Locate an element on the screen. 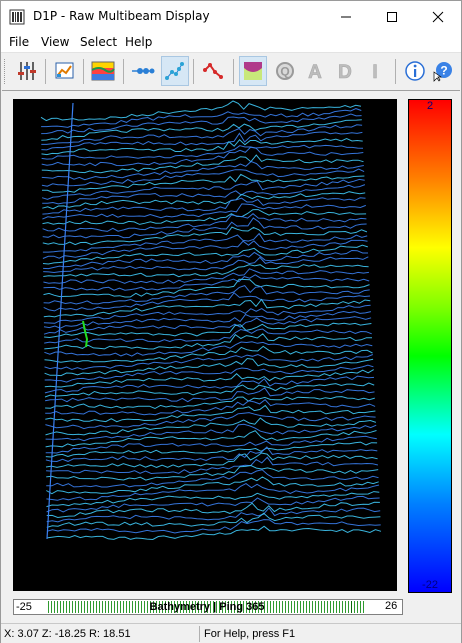  bathymetry-view-button is located at coordinates (253, 71).